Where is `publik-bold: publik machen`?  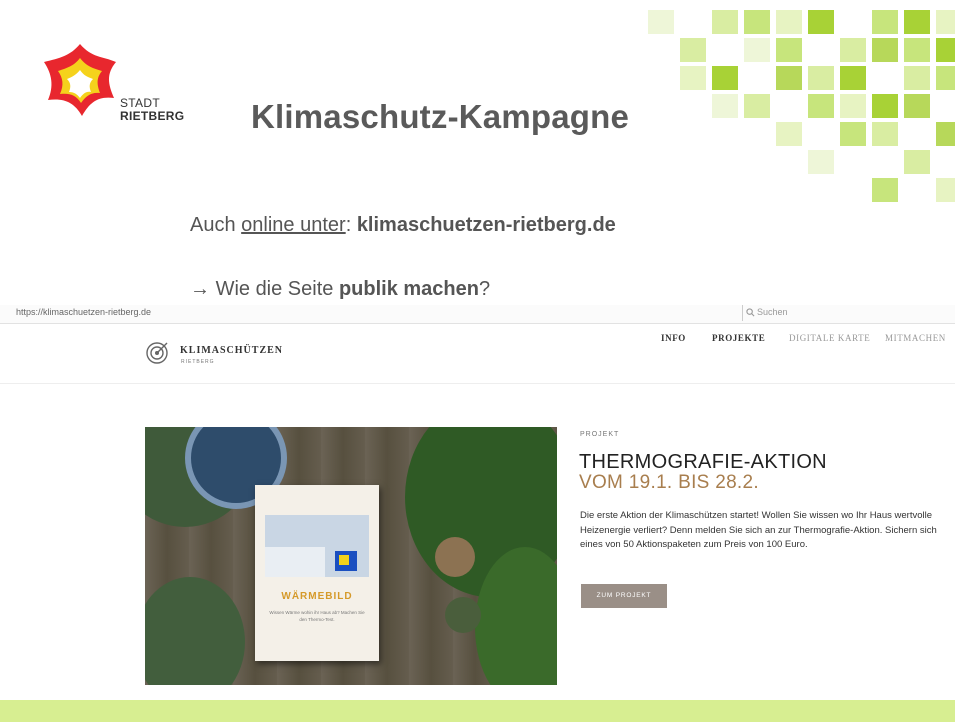 publik-bold: publik machen is located at coordinates (408, 289).